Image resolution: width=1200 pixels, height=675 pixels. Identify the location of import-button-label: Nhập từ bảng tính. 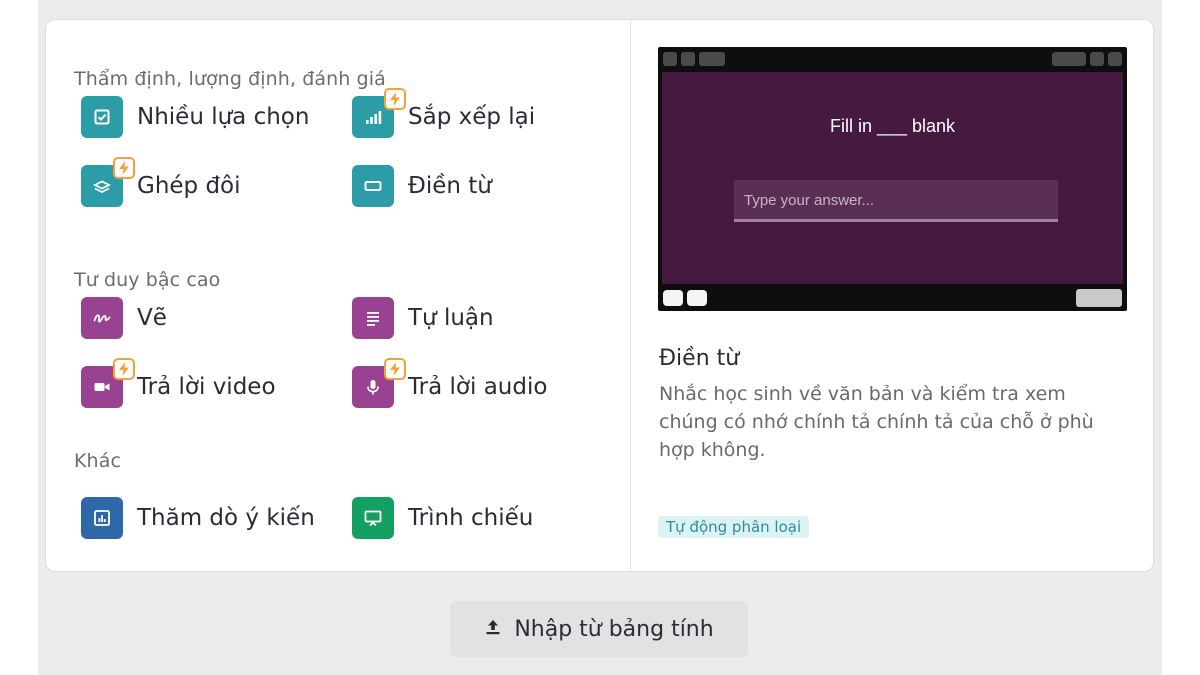
(614, 629).